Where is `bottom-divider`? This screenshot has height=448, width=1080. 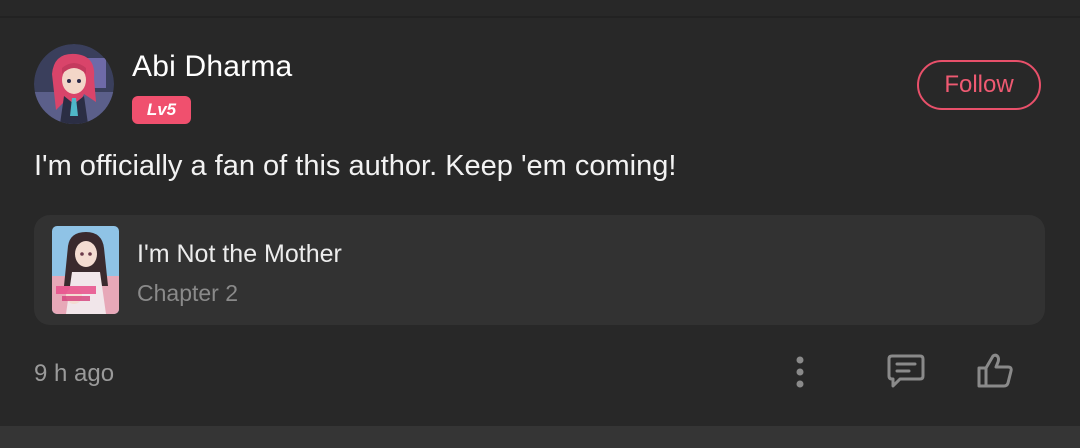 bottom-divider is located at coordinates (540, 437).